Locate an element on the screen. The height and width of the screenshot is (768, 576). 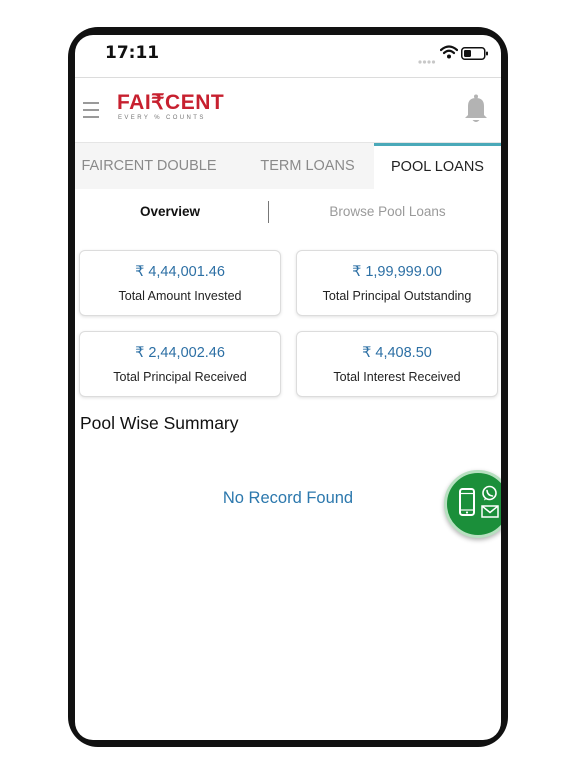
subtab-overview: Overview is located at coordinates (170, 212).